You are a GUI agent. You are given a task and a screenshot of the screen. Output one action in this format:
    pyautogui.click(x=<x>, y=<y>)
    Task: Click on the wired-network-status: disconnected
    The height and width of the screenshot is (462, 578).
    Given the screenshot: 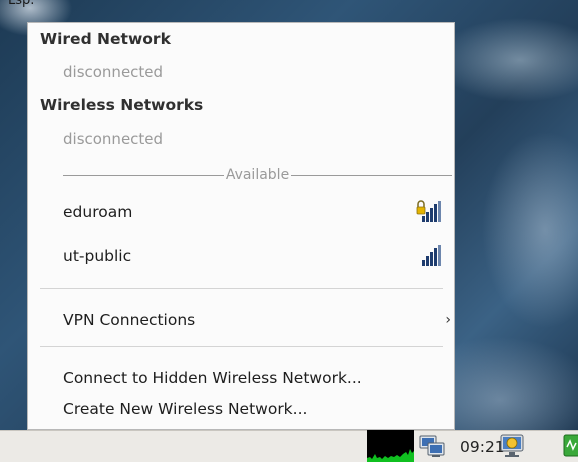 What is the action you would take?
    pyautogui.click(x=113, y=72)
    